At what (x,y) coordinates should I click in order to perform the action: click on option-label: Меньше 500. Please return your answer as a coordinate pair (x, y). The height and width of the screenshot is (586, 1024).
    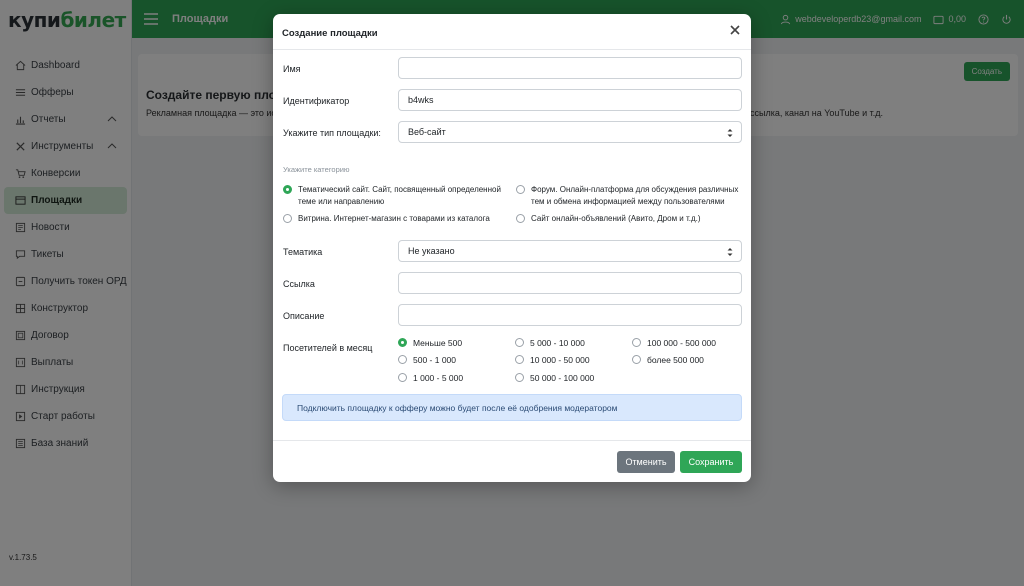
    Looking at the image, I should click on (438, 343).